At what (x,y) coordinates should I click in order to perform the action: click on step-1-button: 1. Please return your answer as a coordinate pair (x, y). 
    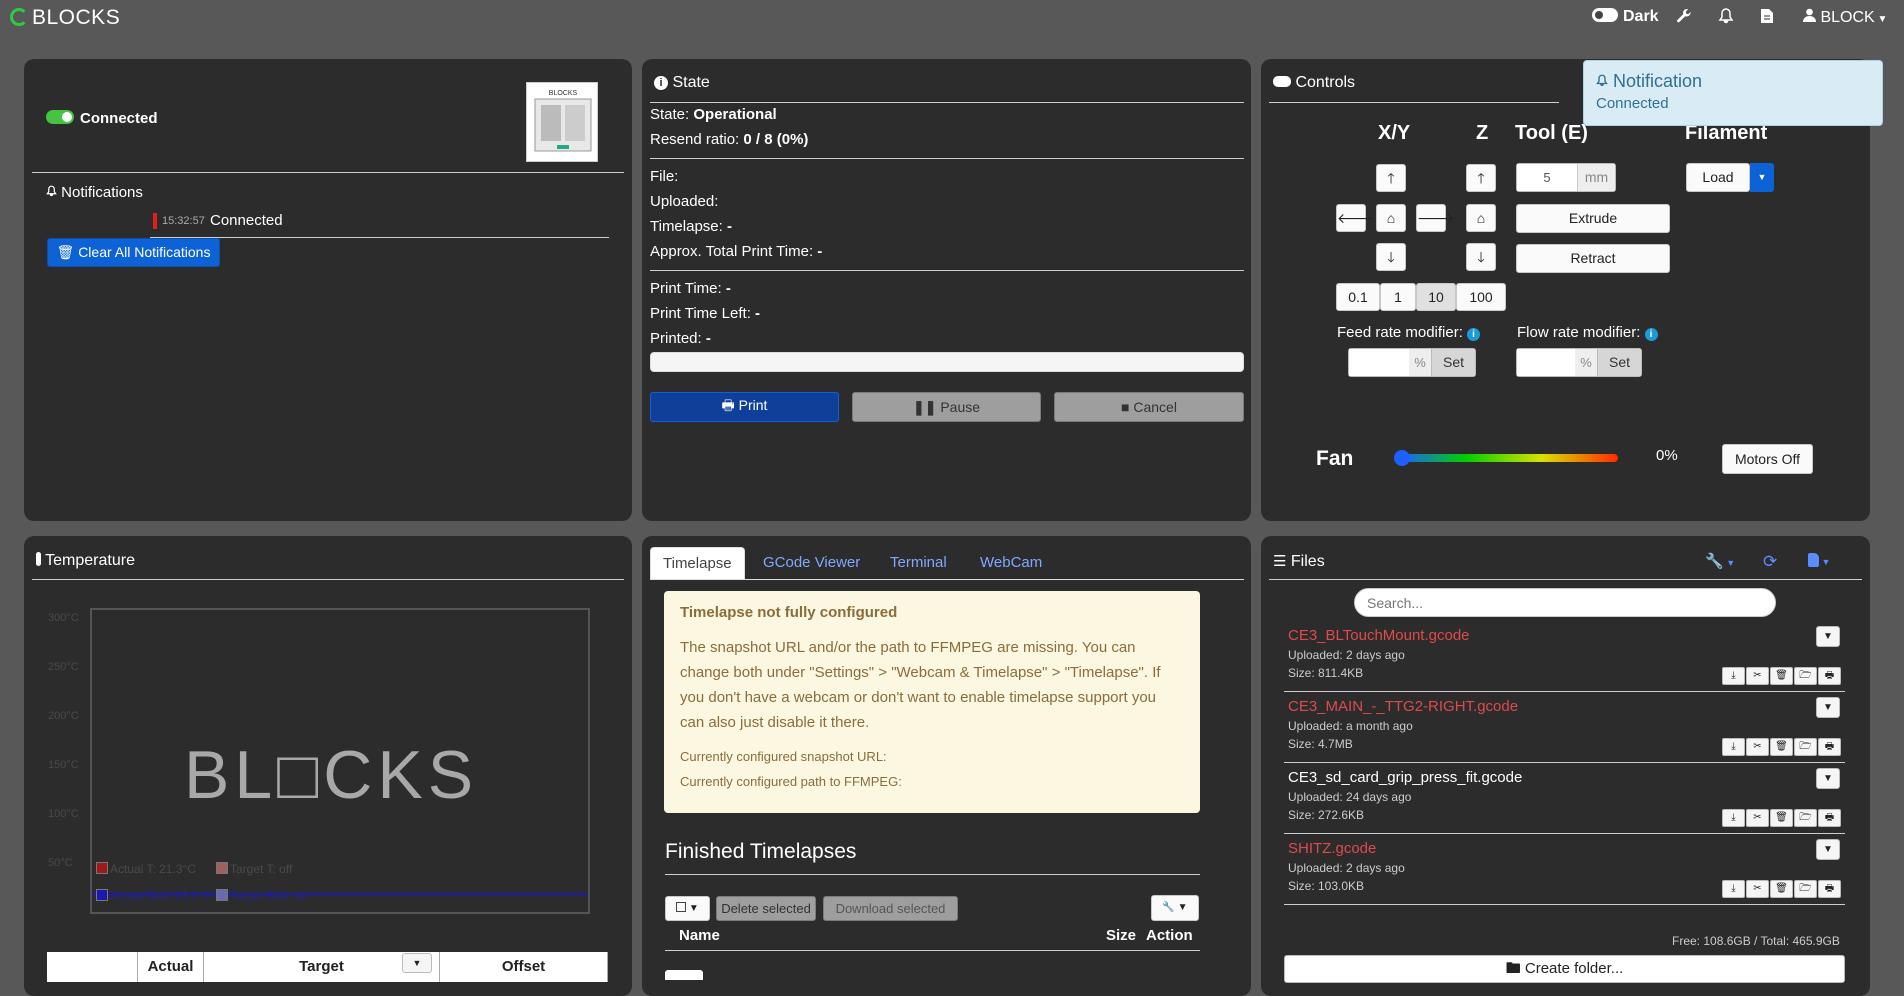
    Looking at the image, I should click on (1398, 297).